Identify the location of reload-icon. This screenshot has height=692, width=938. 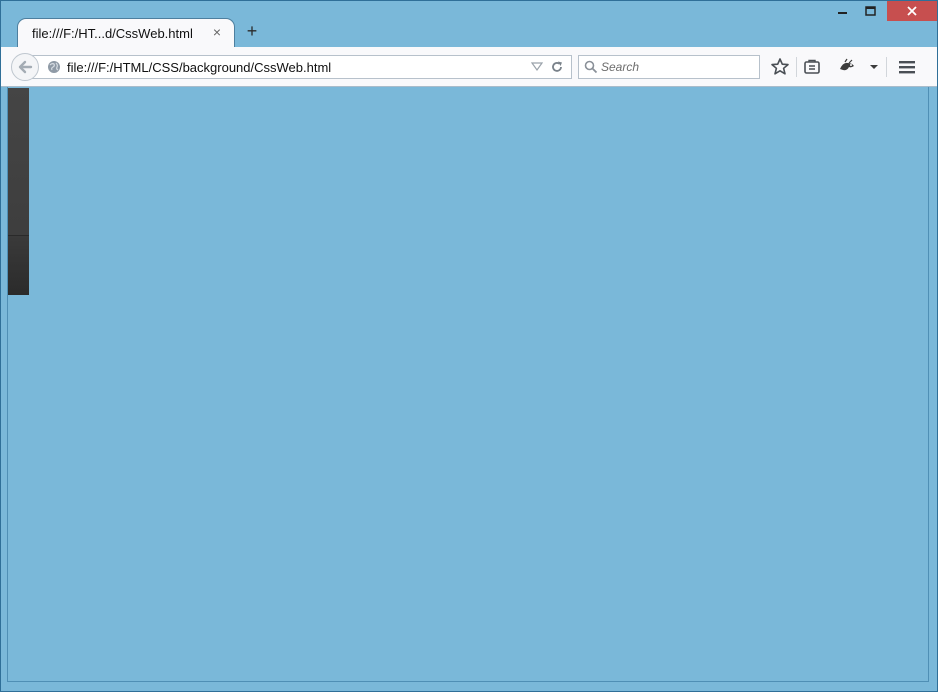
(557, 67).